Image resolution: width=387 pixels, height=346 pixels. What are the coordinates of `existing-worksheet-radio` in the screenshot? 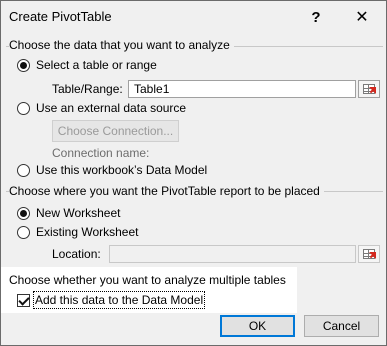 It's located at (23, 232).